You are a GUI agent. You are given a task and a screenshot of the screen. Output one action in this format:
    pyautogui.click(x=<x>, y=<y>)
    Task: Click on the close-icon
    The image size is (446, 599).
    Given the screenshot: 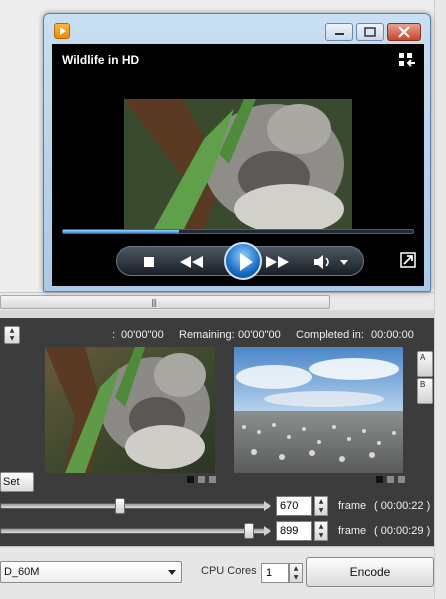 What is the action you would take?
    pyautogui.click(x=404, y=32)
    